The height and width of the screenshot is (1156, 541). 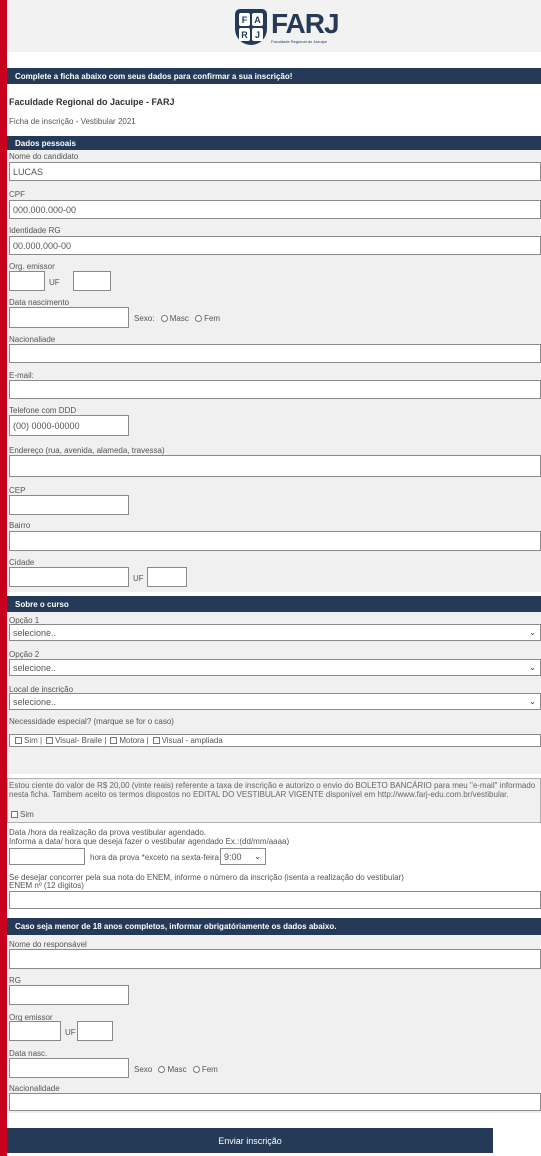 What do you see at coordinates (35, 1031) in the screenshot?
I see `guardian-org-input` at bounding box center [35, 1031].